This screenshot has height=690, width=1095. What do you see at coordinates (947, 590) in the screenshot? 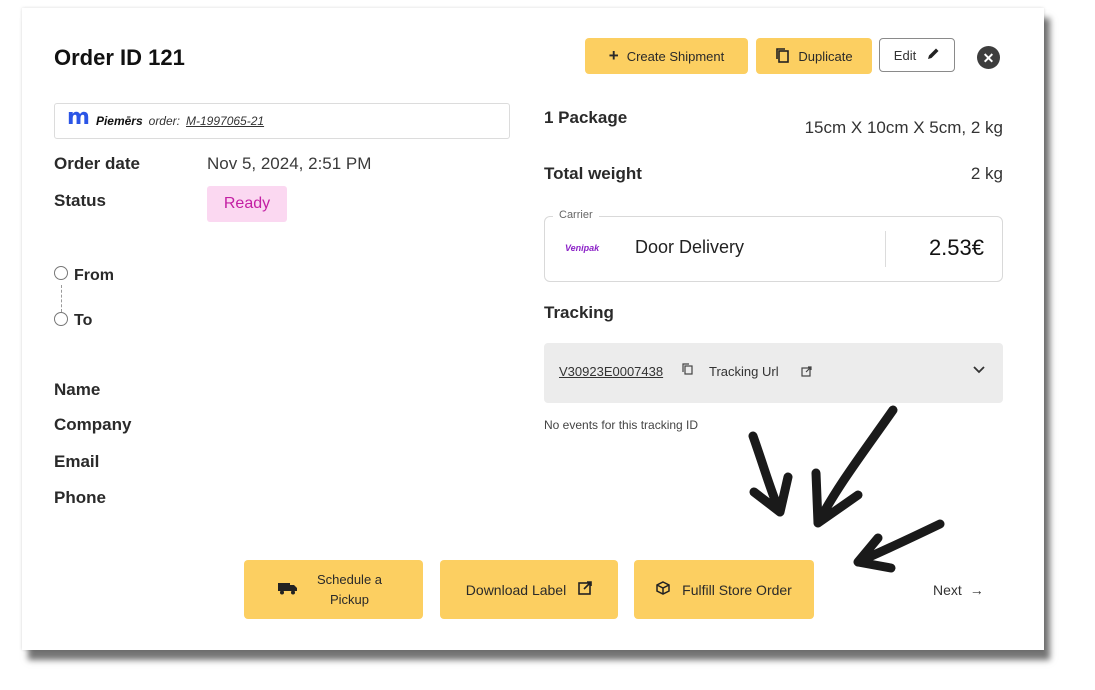
I see `next-label: Next` at bounding box center [947, 590].